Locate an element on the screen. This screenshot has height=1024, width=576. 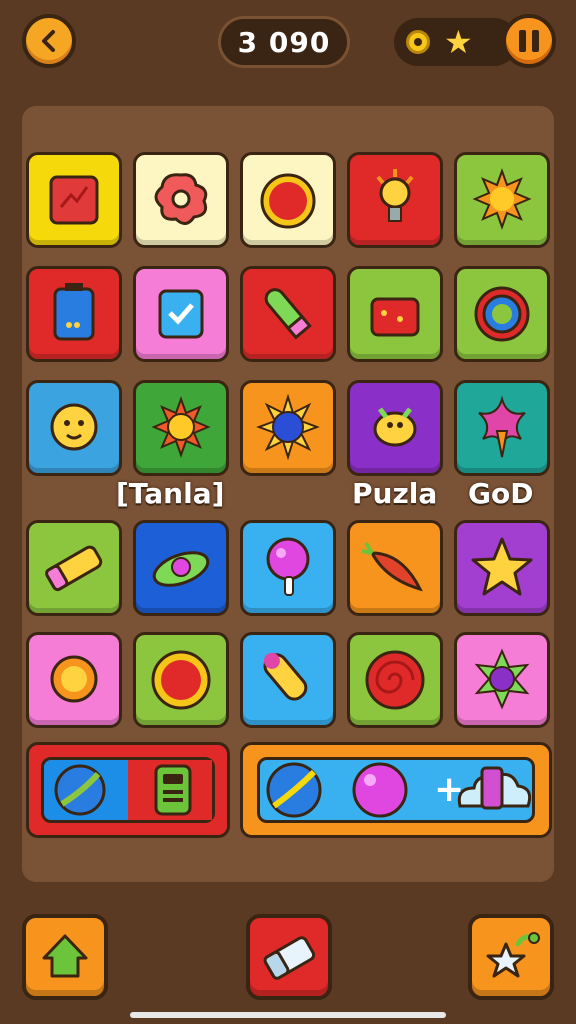
purple-flower-icon is located at coordinates (502, 679).